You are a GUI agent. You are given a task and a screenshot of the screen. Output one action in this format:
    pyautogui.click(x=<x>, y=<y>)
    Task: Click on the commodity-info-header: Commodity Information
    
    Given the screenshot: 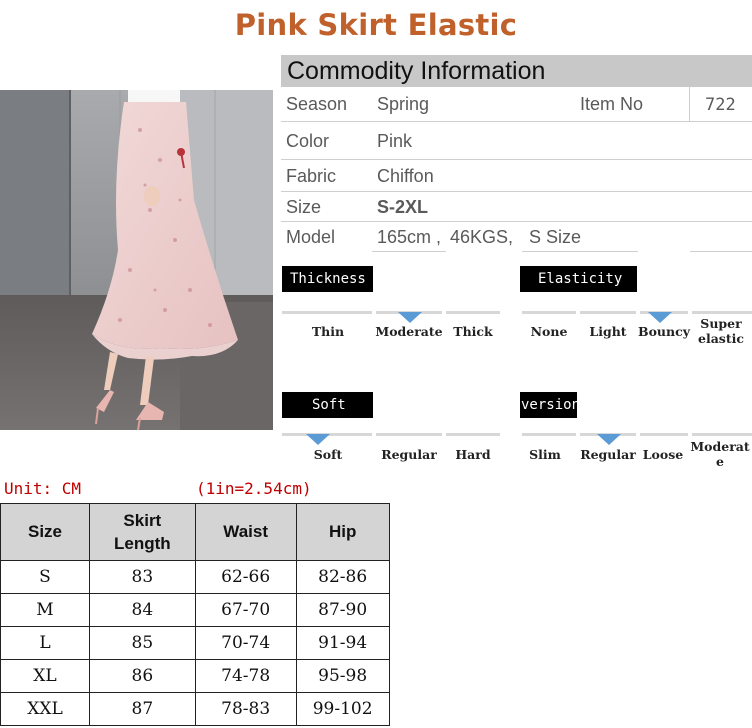 What is the action you would take?
    pyautogui.click(x=516, y=71)
    